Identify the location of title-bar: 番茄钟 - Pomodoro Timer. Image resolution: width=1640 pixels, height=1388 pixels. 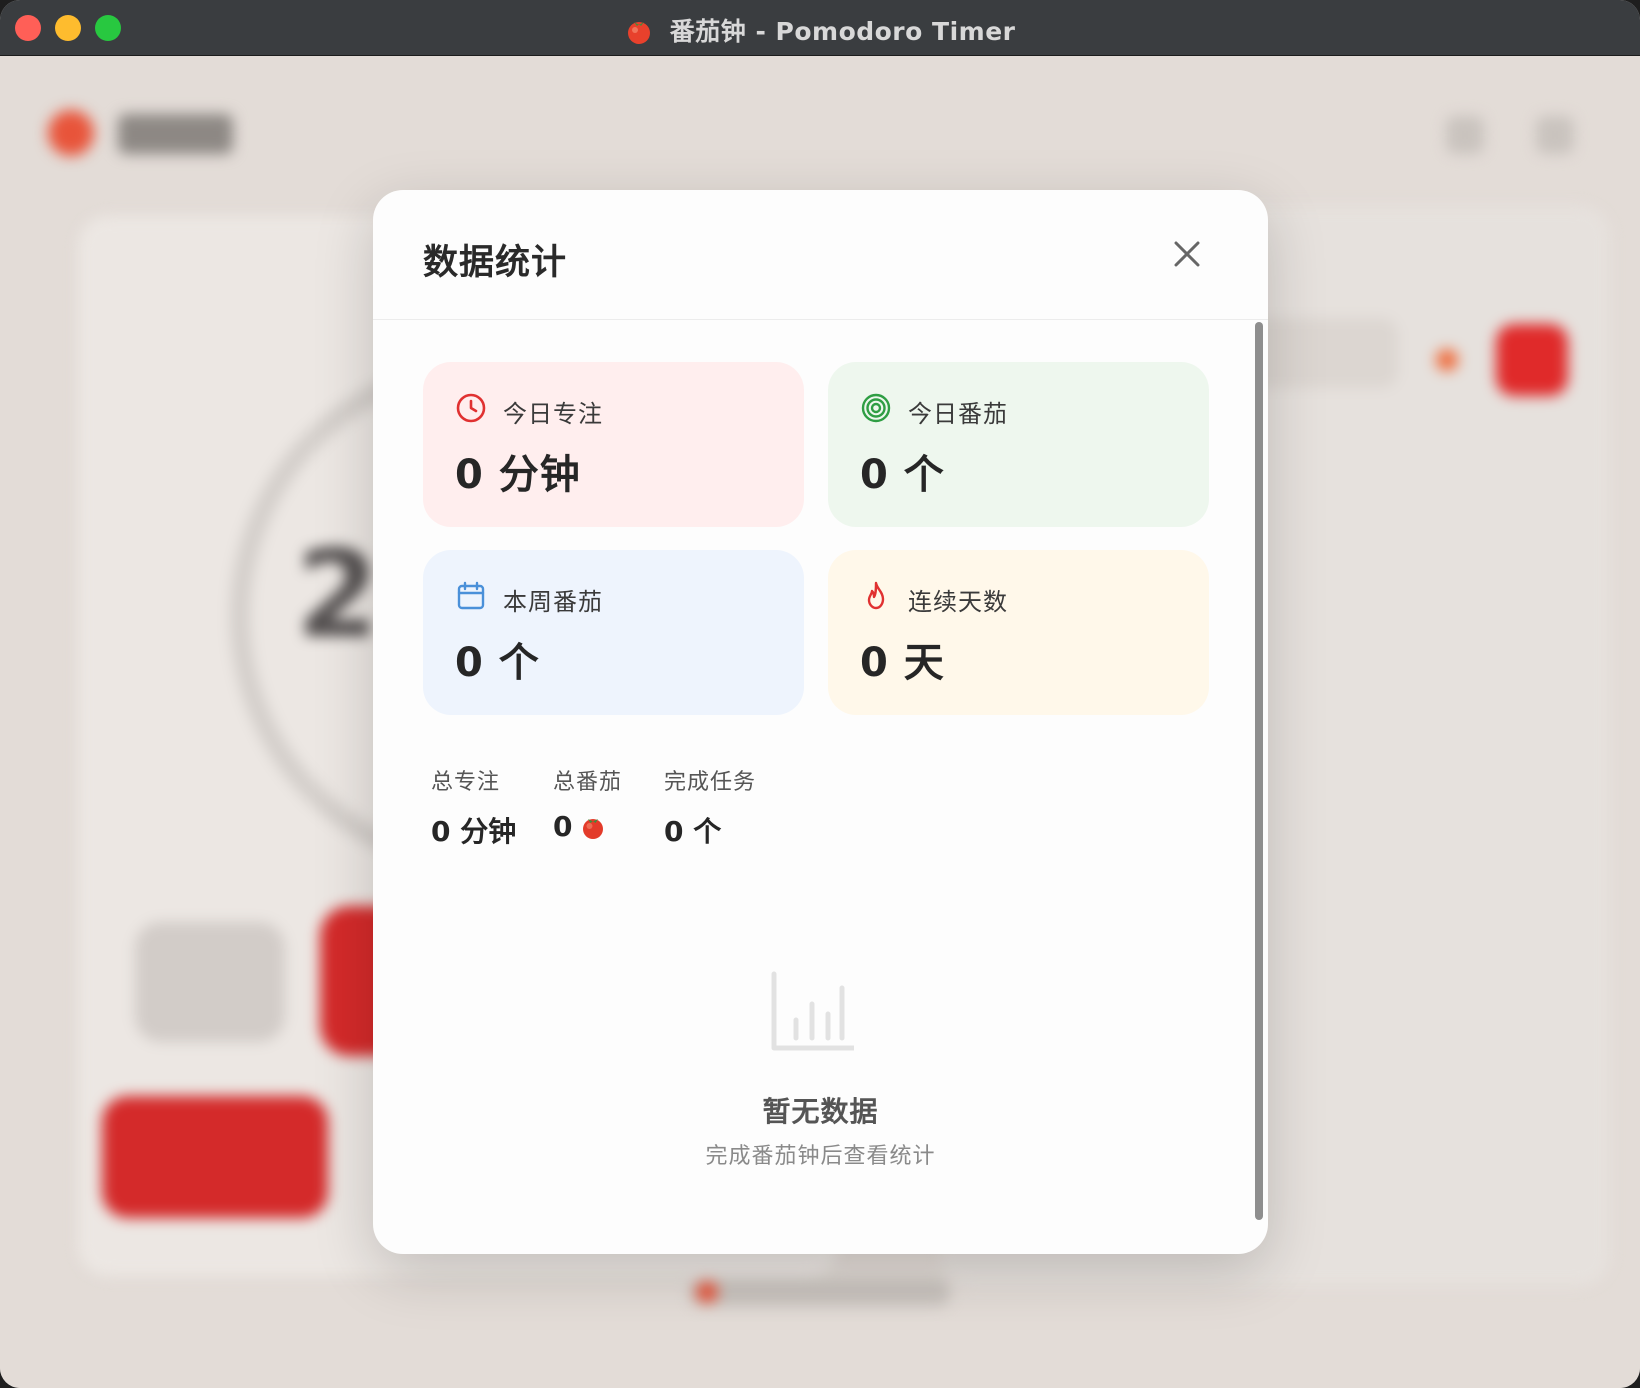
(820, 28).